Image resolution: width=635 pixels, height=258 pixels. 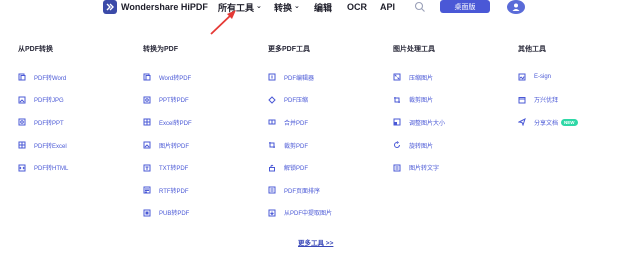 What do you see at coordinates (289, 49) in the screenshot?
I see `column-title: 更多PDF工具` at bounding box center [289, 49].